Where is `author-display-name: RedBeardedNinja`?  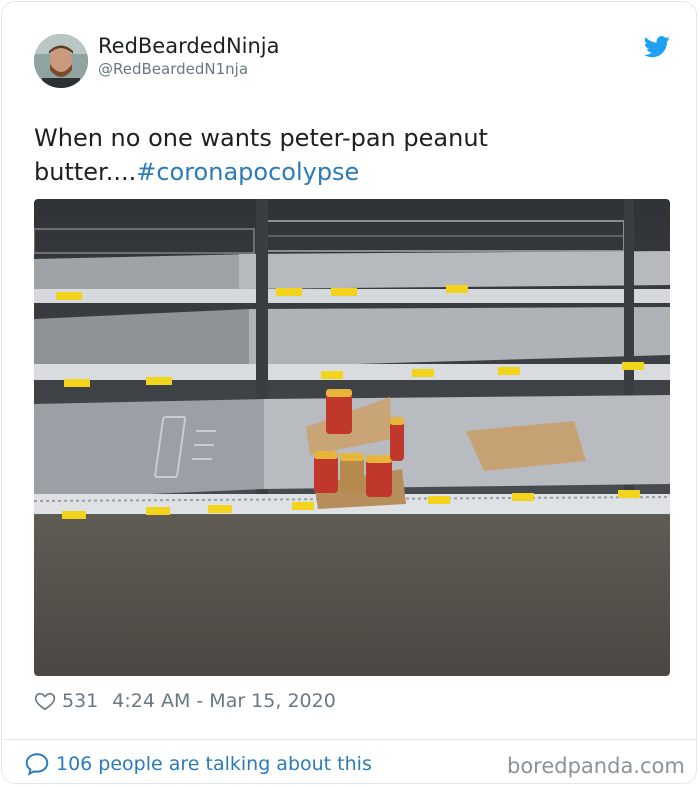 author-display-name: RedBeardedNinja is located at coordinates (189, 46).